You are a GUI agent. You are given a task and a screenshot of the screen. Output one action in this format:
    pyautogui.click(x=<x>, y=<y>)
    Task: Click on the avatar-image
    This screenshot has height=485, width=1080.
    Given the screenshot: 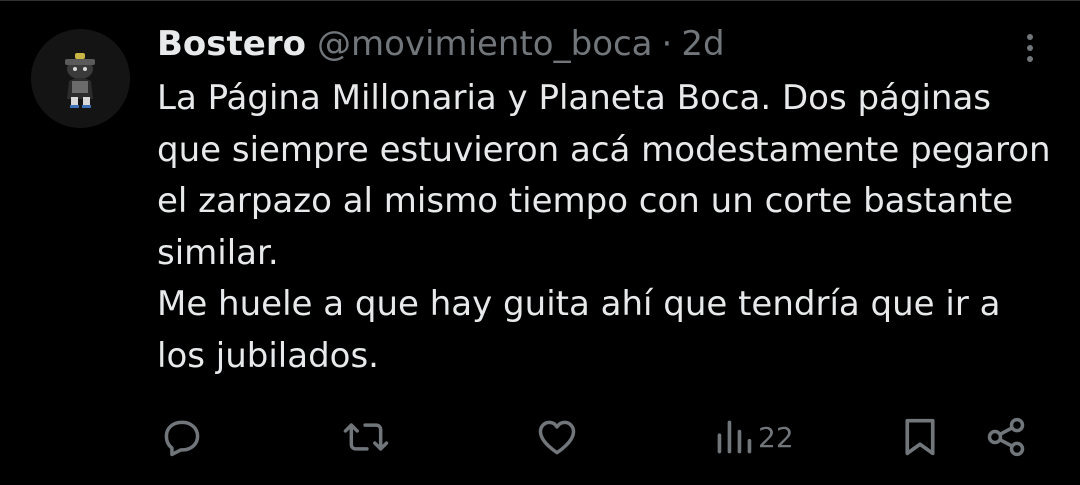 What is the action you would take?
    pyautogui.click(x=80, y=78)
    